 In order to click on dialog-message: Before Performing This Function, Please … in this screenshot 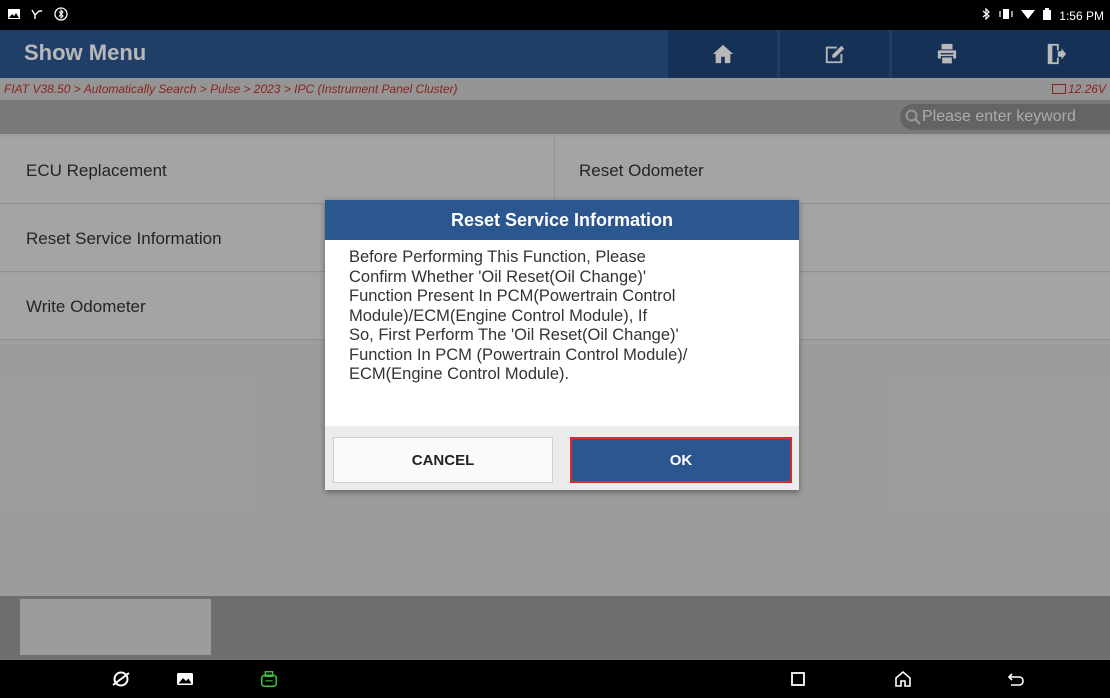, I will do `click(562, 333)`.